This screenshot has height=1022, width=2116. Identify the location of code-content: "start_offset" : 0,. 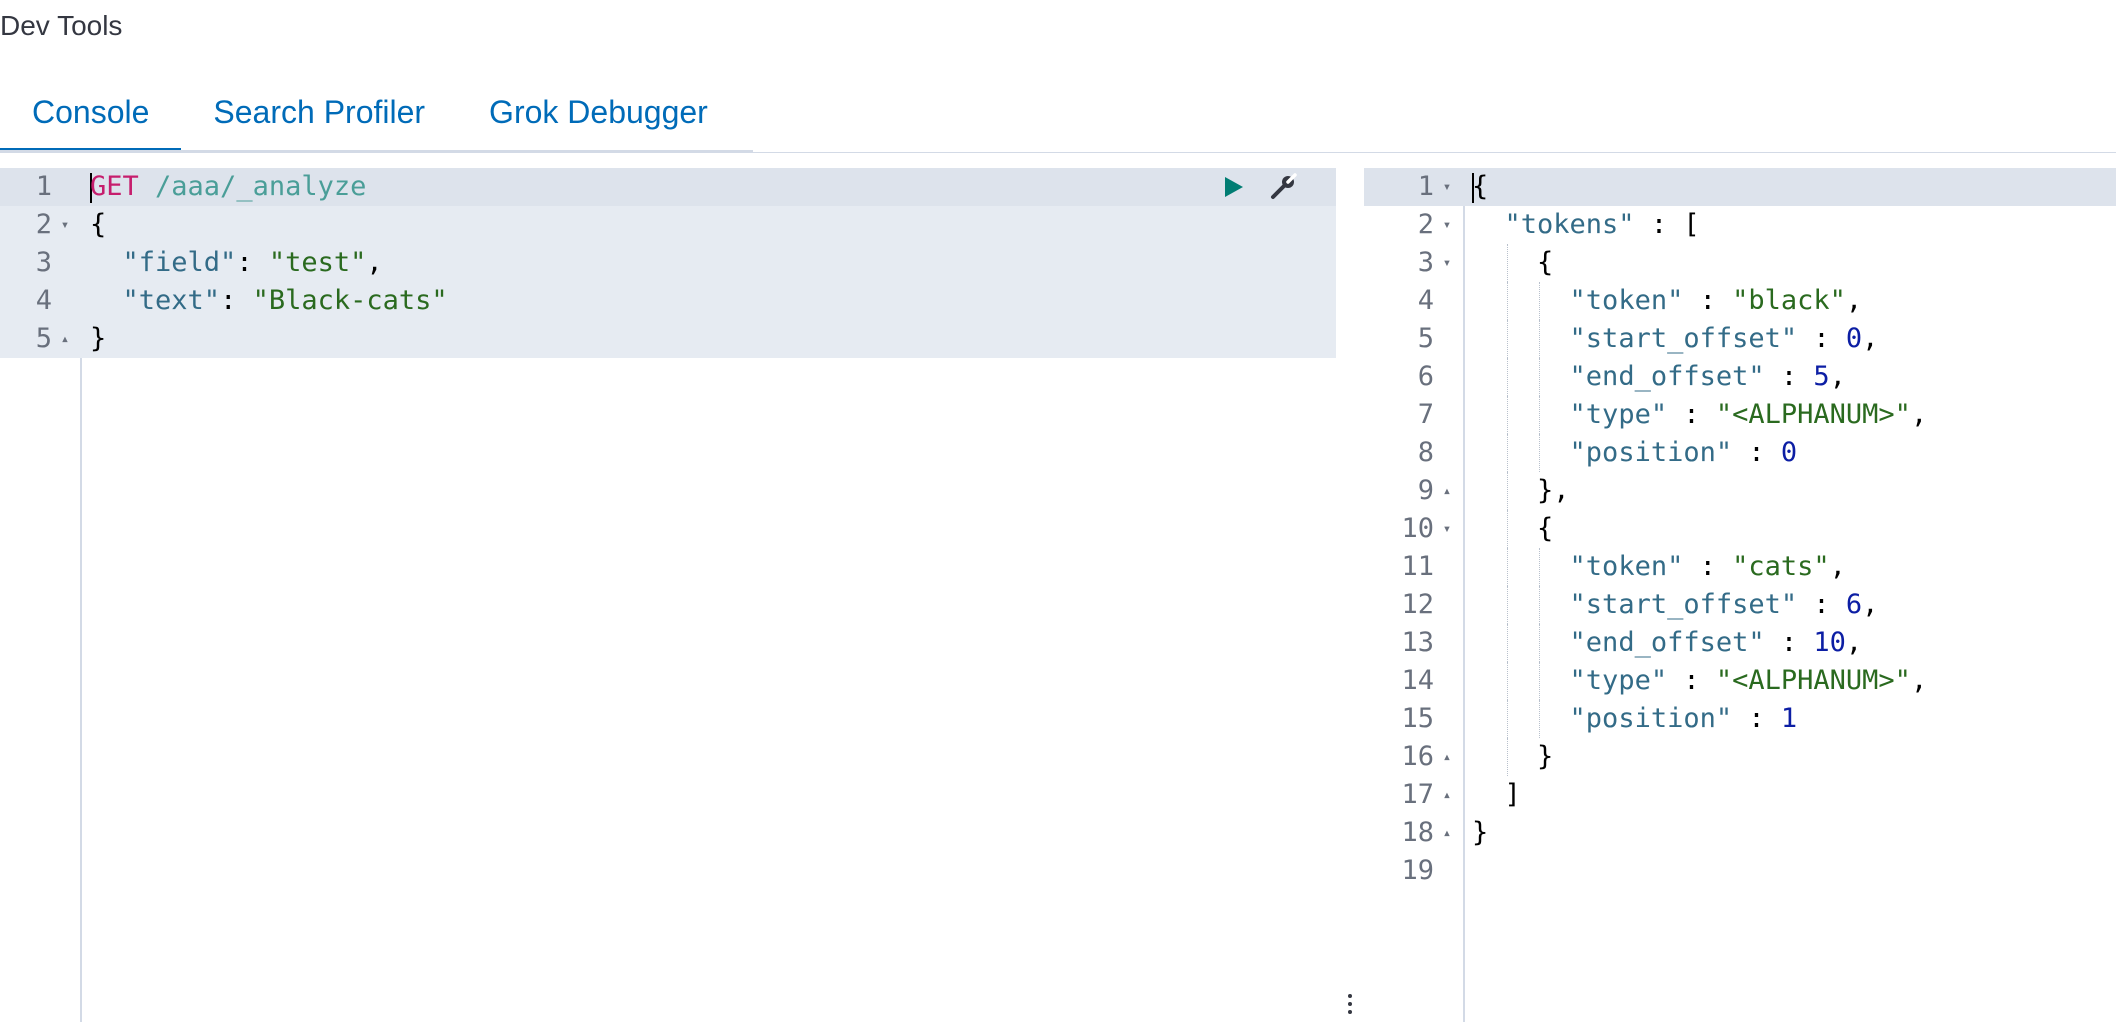
(1675, 339).